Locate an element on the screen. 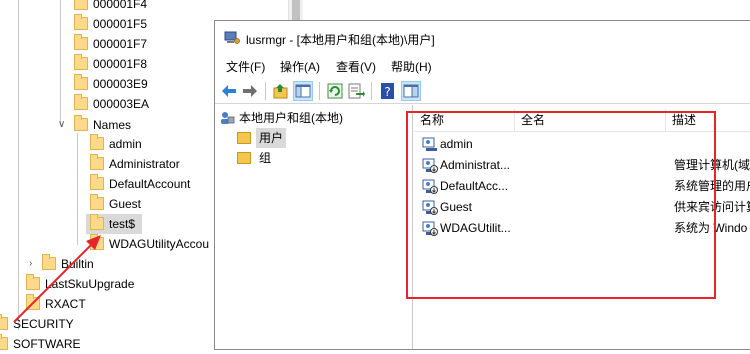 The image size is (750, 354). forward-arrow-icon is located at coordinates (250, 91).